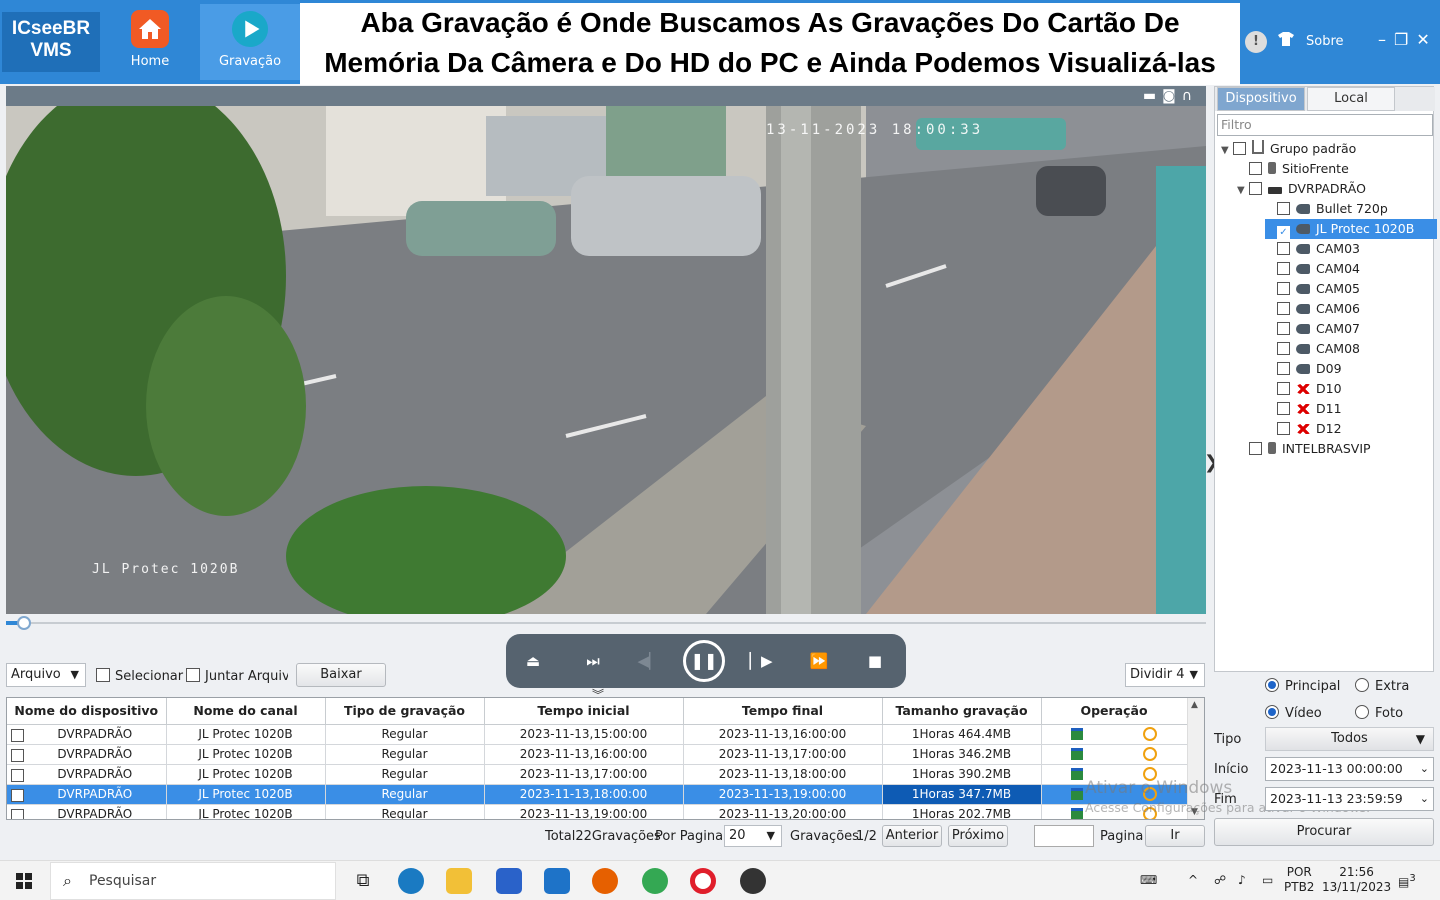  Describe the element at coordinates (1293, 713) in the screenshot. I see `media-video-radio: Vídeo` at that location.